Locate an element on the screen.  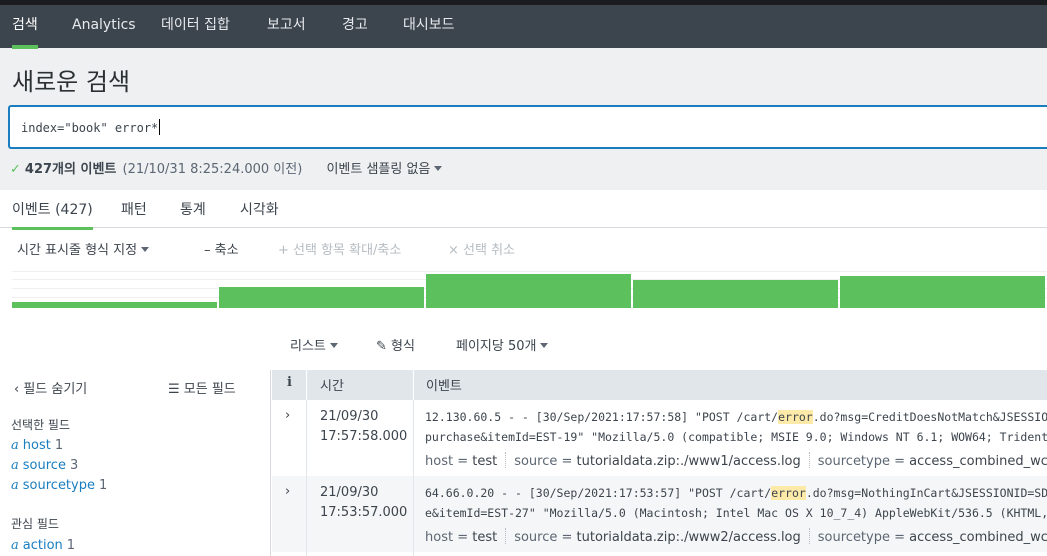
hide-fields-button: ‹ 필드 숨기기 is located at coordinates (50, 387).